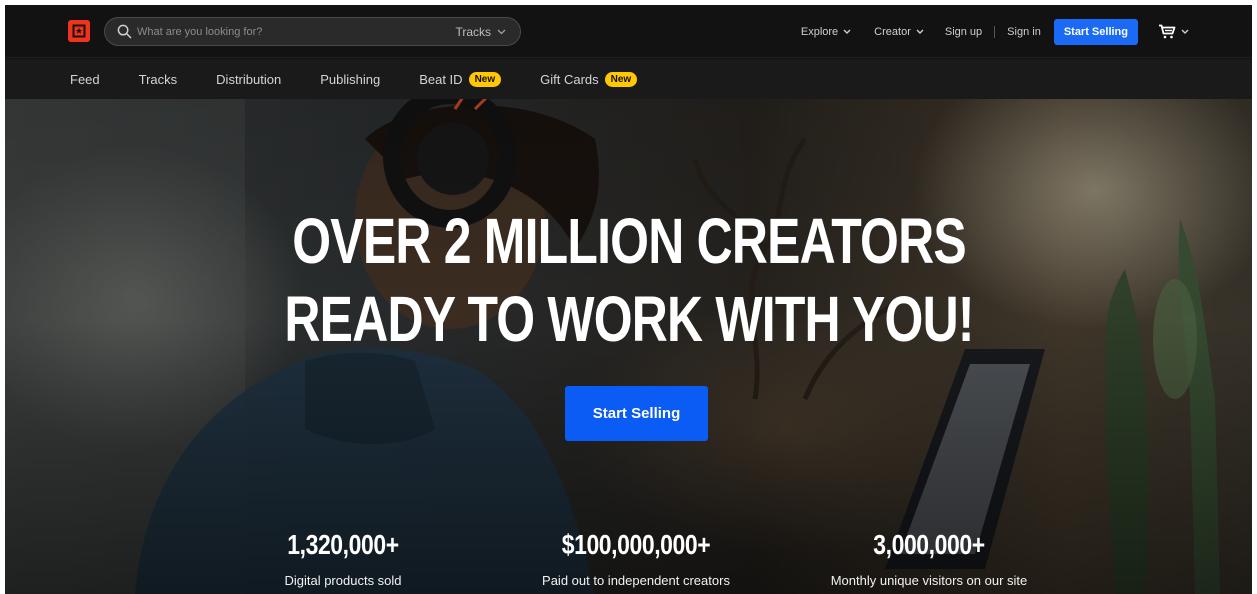 This screenshot has height=594, width=1257. I want to click on start-selling-label: Start Selling, so click(1095, 31).